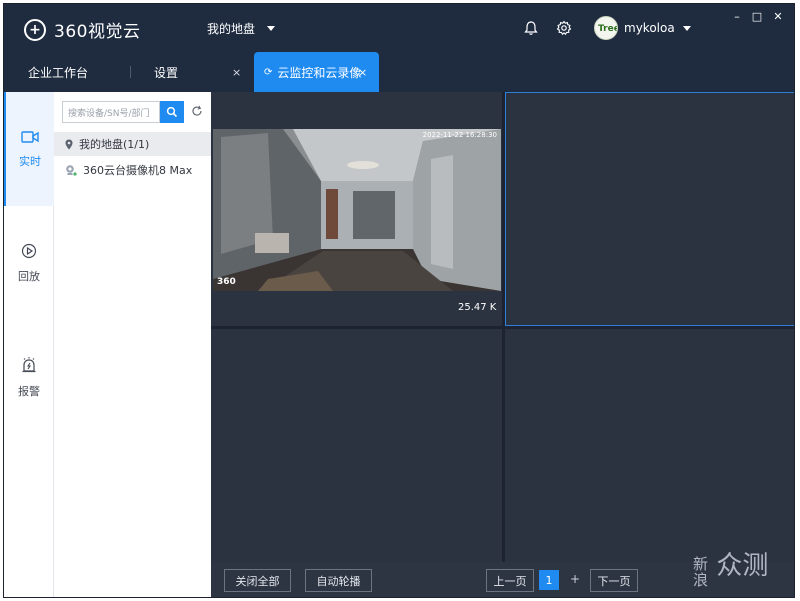  I want to click on nav-item-label: 回放, so click(29, 276).